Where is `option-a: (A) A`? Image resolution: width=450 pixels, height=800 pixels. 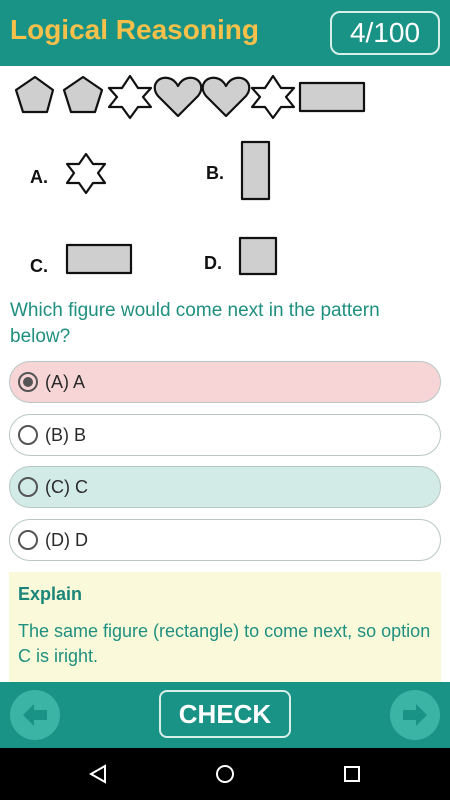 option-a: (A) A is located at coordinates (225, 382).